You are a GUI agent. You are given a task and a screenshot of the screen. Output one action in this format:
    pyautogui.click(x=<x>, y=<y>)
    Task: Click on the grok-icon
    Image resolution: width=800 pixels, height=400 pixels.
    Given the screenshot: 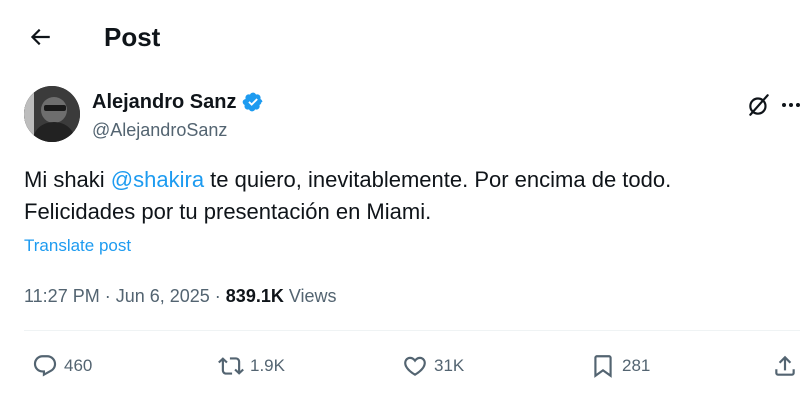 What is the action you would take?
    pyautogui.click(x=759, y=105)
    